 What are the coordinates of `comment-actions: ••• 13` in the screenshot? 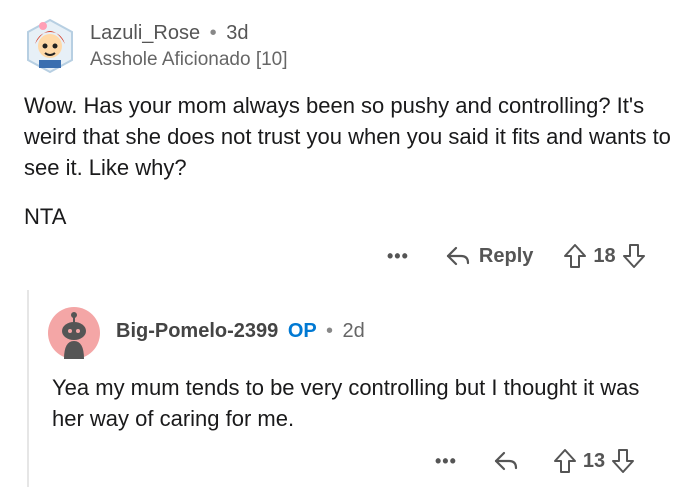 It's located at (535, 461).